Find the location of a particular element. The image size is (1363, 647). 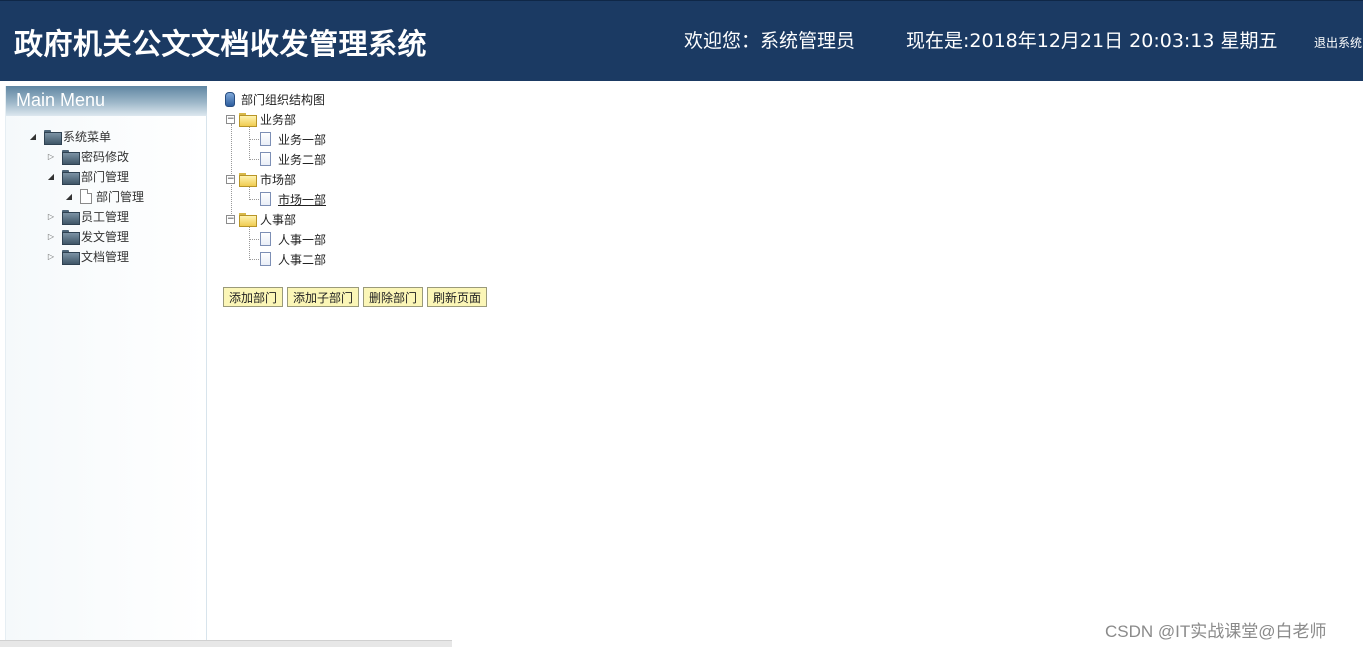

action-buttons: 添加部门 添加子部门 删除部门 刷新页面 is located at coordinates (355, 297).